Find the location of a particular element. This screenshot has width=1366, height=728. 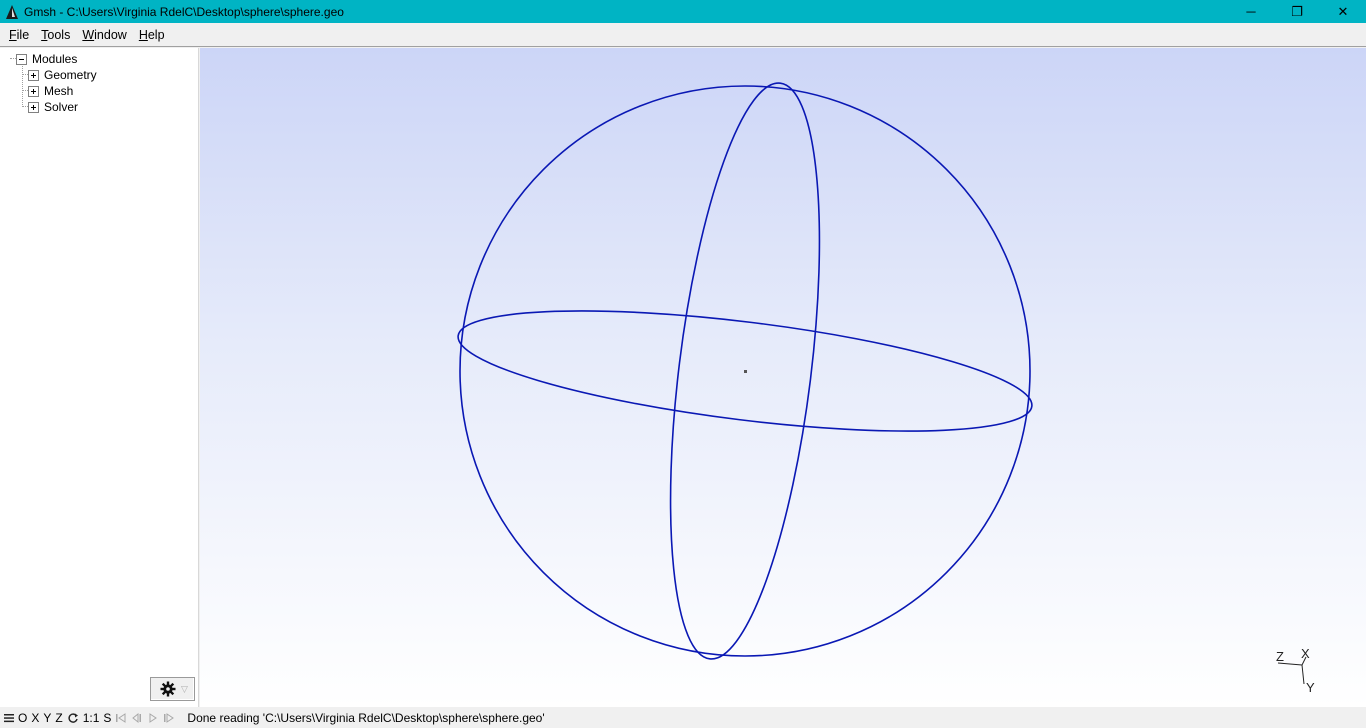

axis-label-x: X is located at coordinates (1305, 653).